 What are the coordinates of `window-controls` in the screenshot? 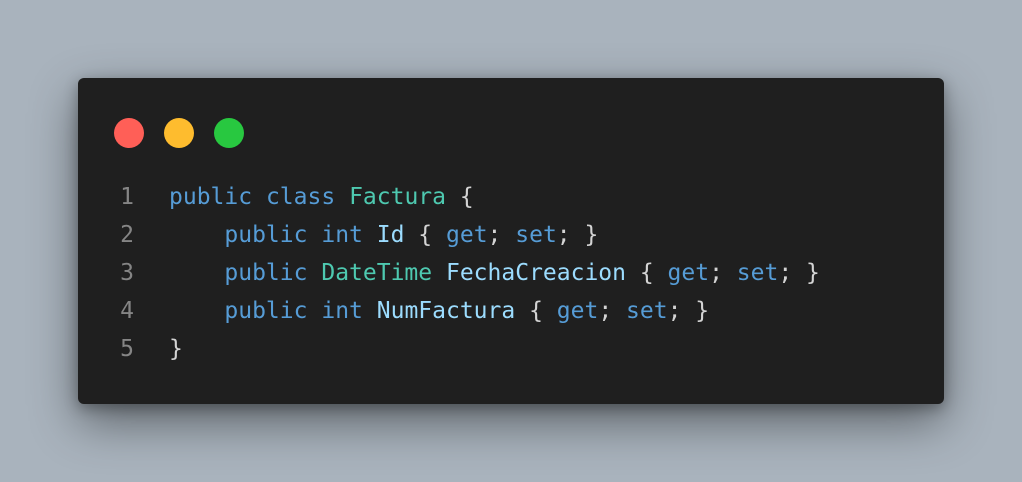 It's located at (179, 133).